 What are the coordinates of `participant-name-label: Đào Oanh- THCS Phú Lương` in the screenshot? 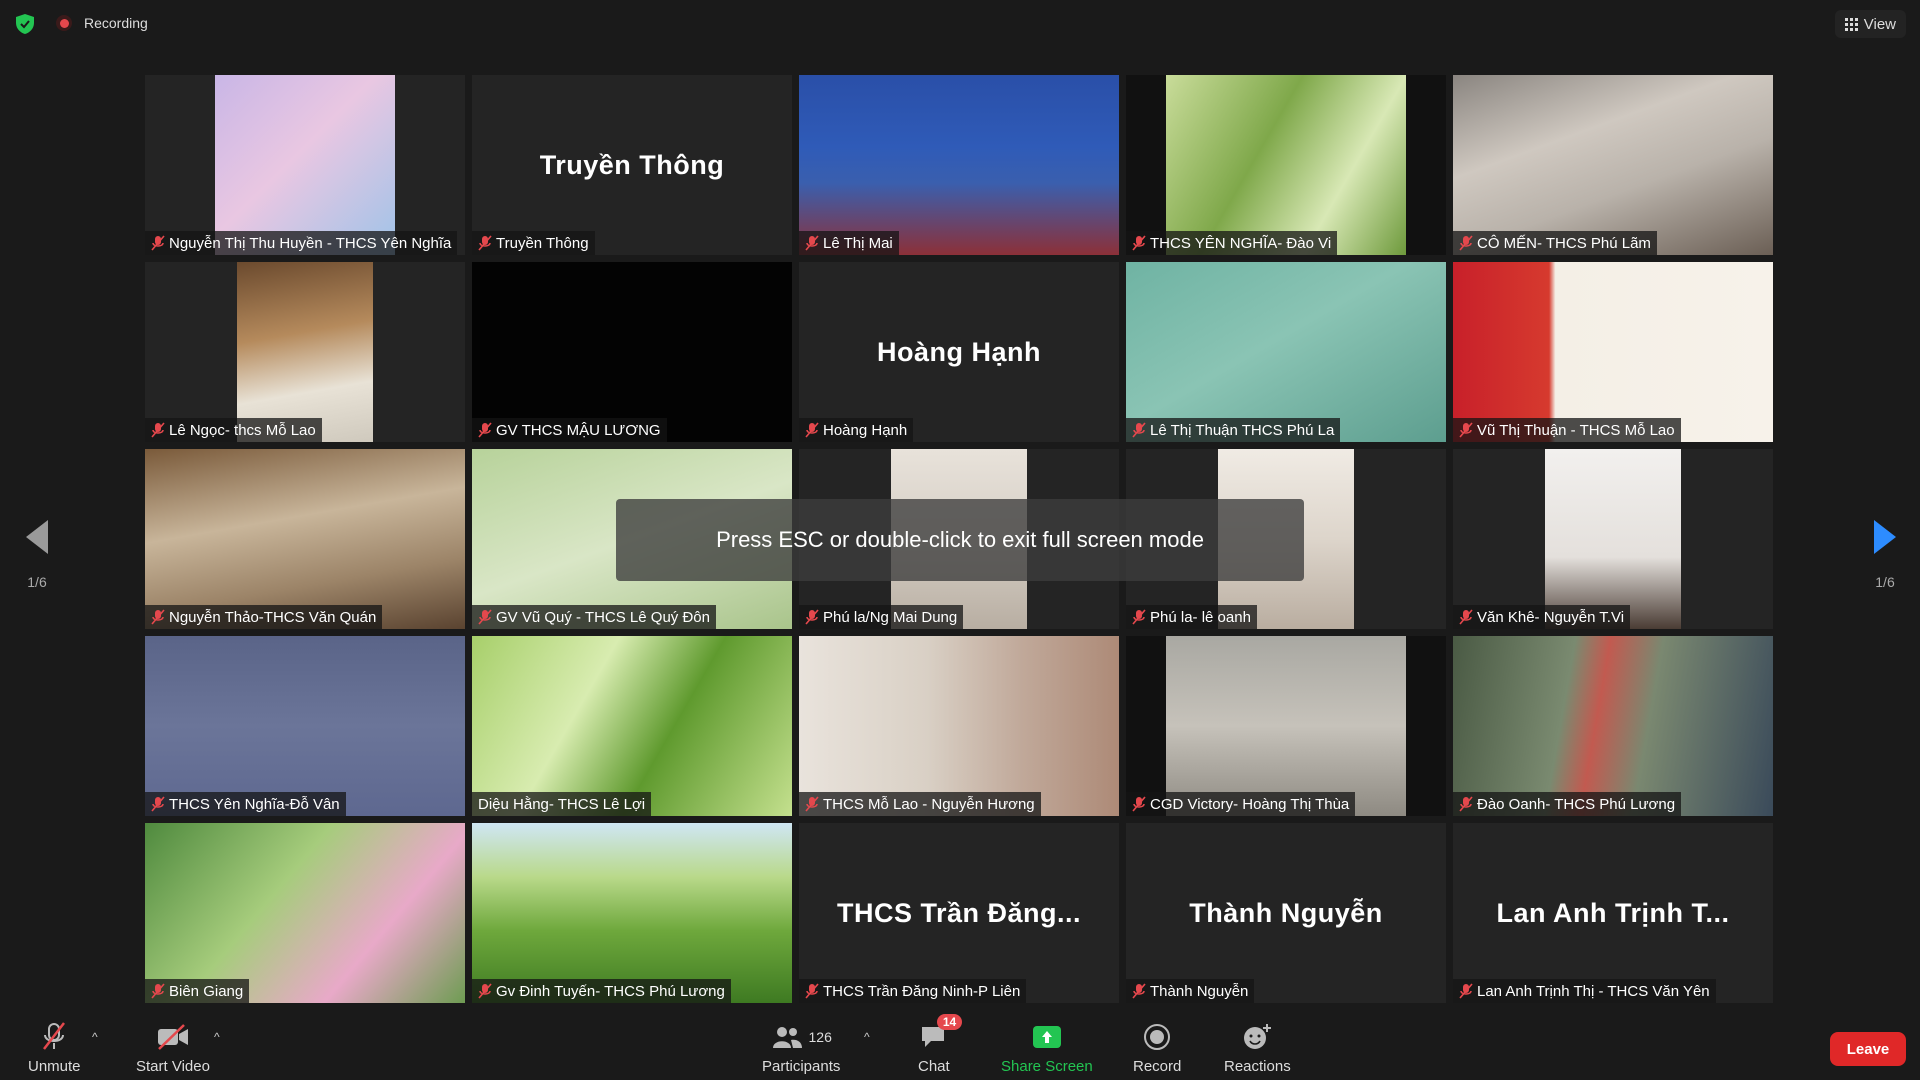 It's located at (1567, 804).